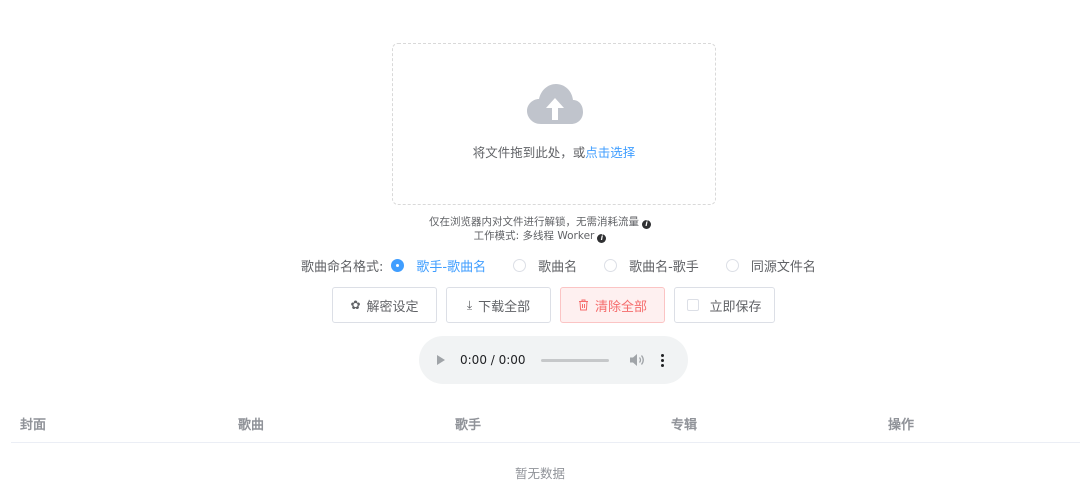 Image resolution: width=1080 pixels, height=493 pixels. Describe the element at coordinates (610, 152) in the screenshot. I see `upload-select-link: 点击选择` at that location.